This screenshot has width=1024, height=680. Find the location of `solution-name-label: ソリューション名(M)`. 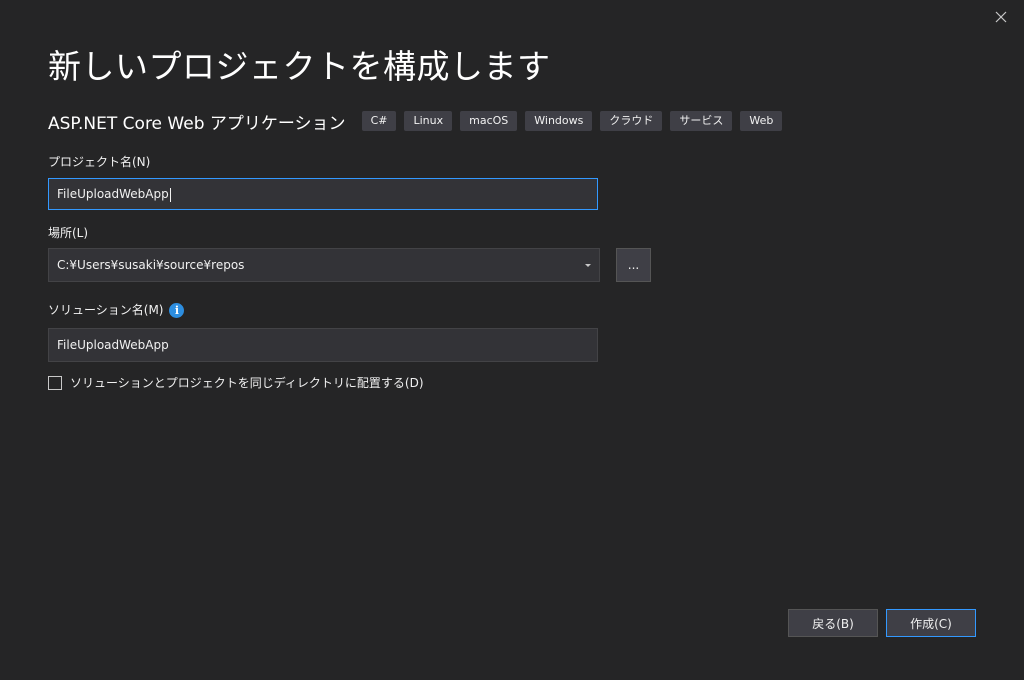

solution-name-label: ソリューション名(M) is located at coordinates (106, 310).